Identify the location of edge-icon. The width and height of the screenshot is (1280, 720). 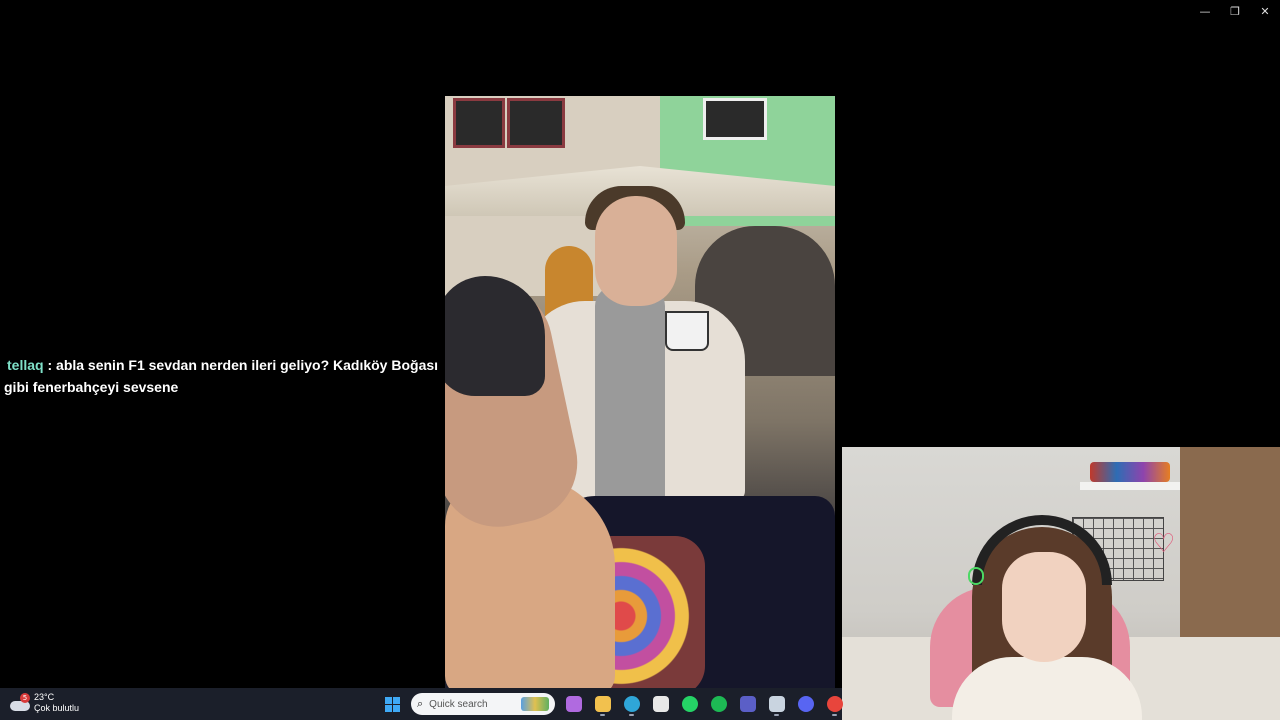
(631, 704).